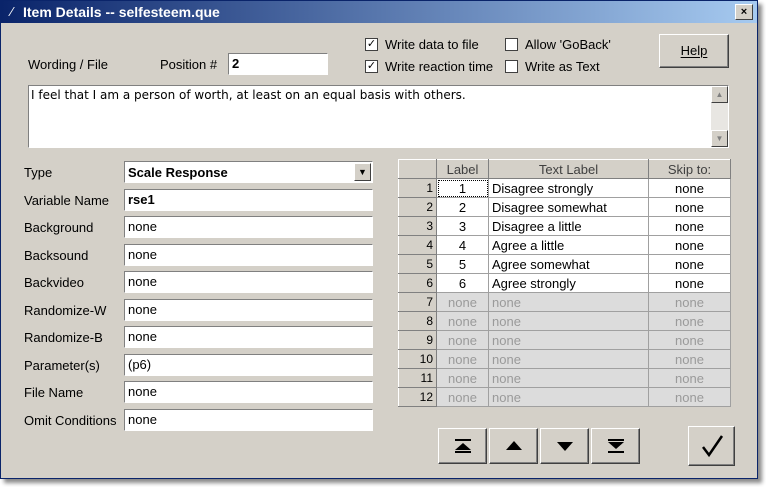  I want to click on table-row: 4 4 Agree a little none, so click(564, 245).